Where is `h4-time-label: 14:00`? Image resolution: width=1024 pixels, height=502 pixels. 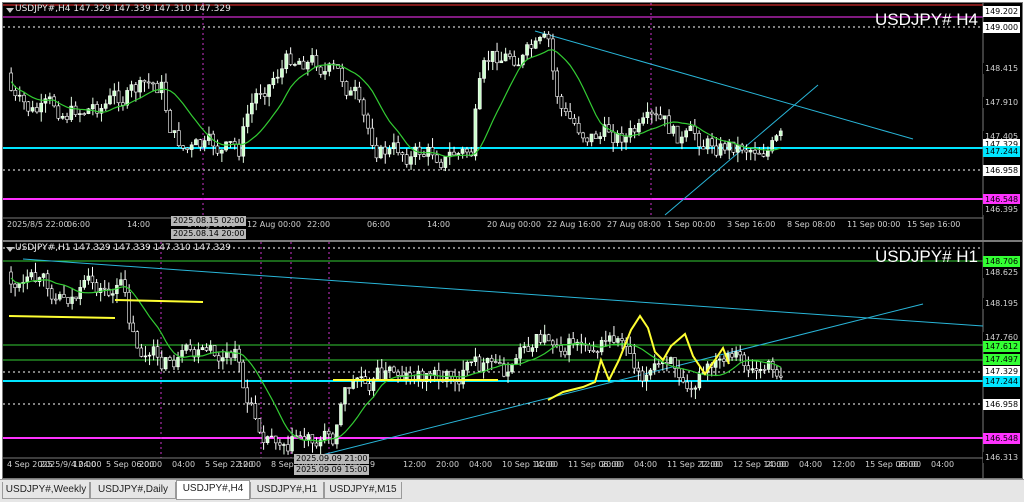
h4-time-label: 14:00 is located at coordinates (139, 224).